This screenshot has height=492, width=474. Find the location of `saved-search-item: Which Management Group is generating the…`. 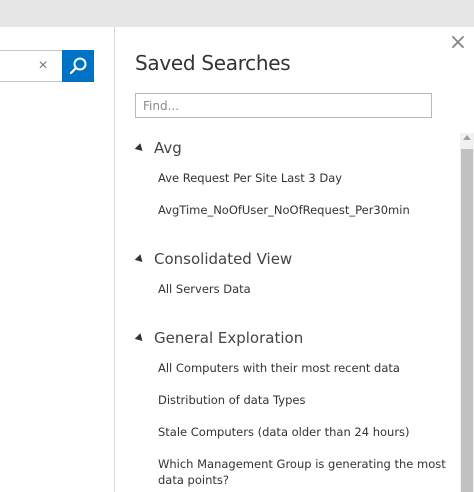

saved-search-item: Which Management Group is generating the… is located at coordinates (303, 472).